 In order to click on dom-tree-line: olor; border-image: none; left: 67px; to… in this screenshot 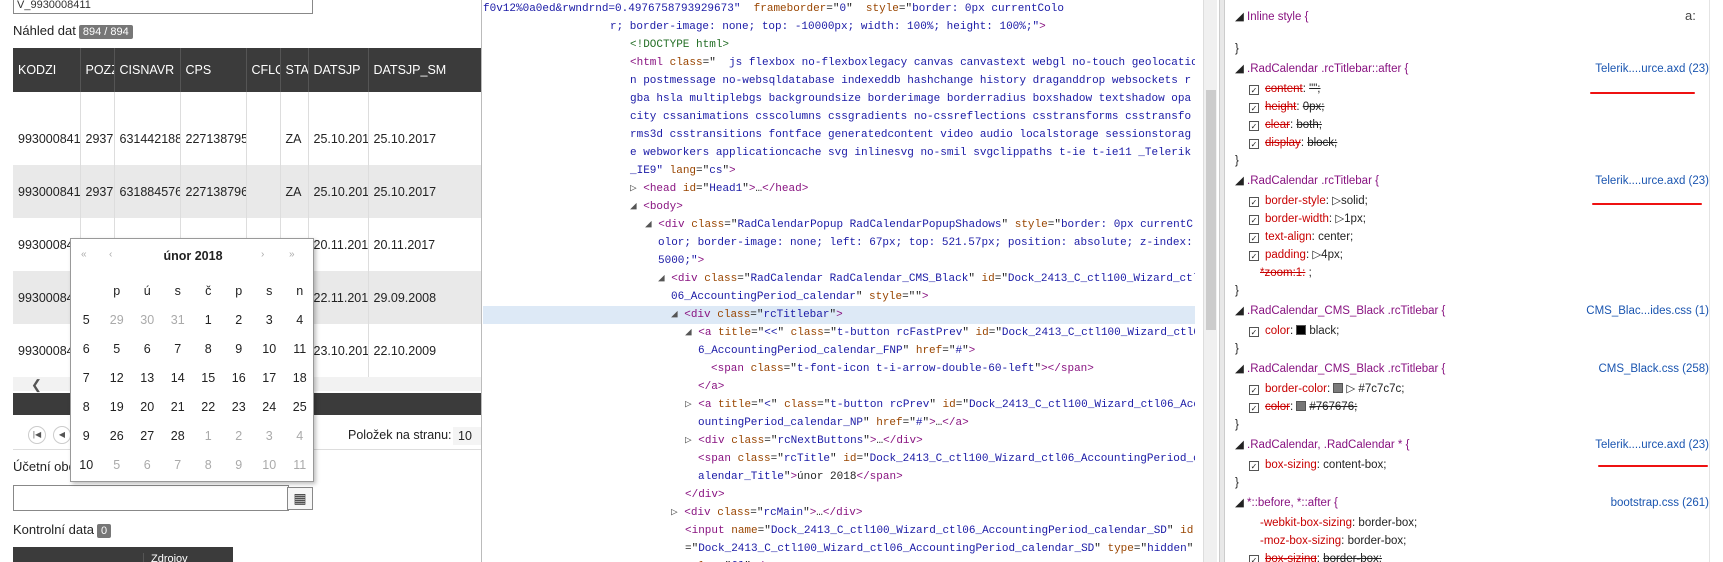, I will do `click(839, 243)`.